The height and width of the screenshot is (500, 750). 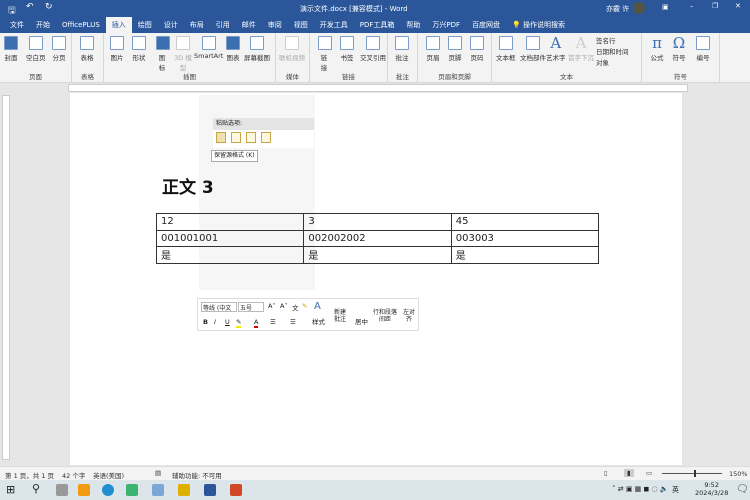 What do you see at coordinates (738, 474) in the screenshot?
I see `zoom-level: 150%` at bounding box center [738, 474].